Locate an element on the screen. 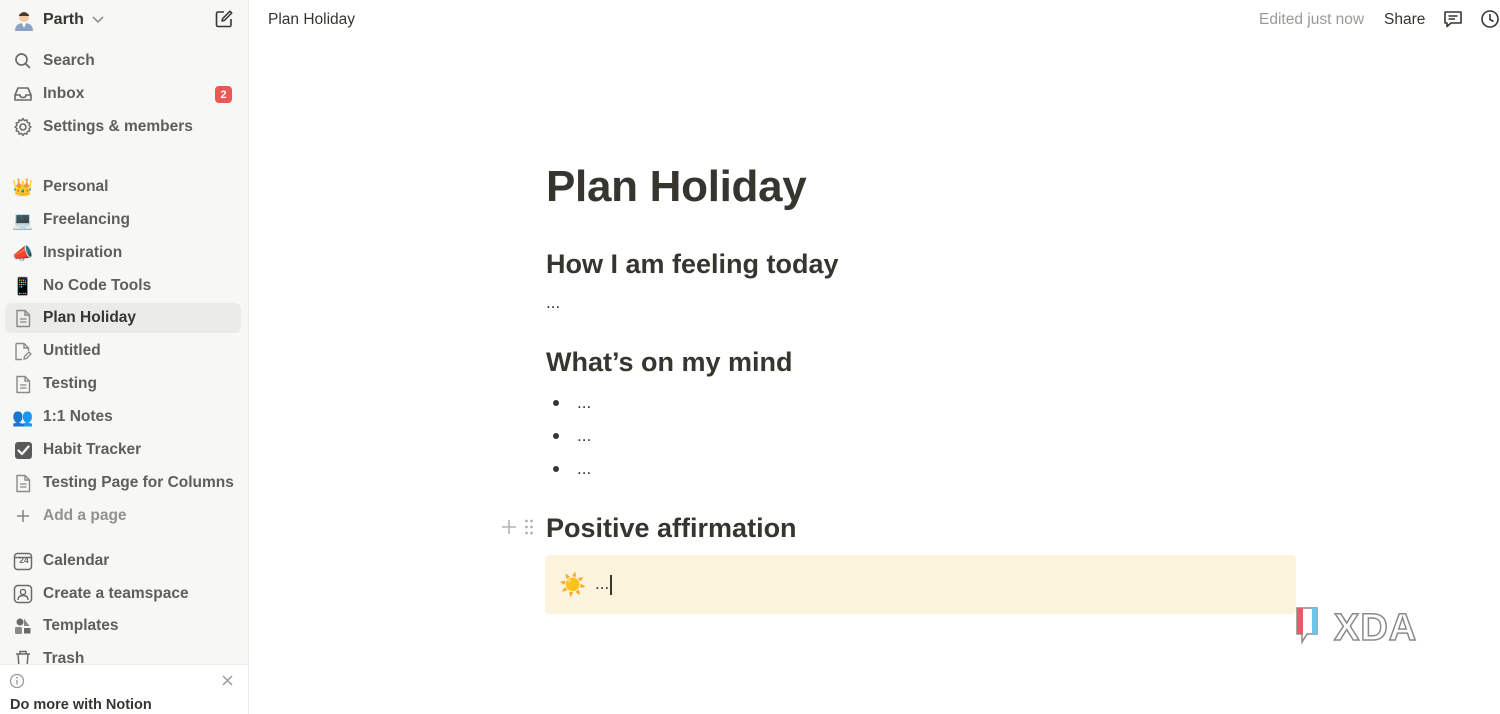  inbox-icon is located at coordinates (23, 94).